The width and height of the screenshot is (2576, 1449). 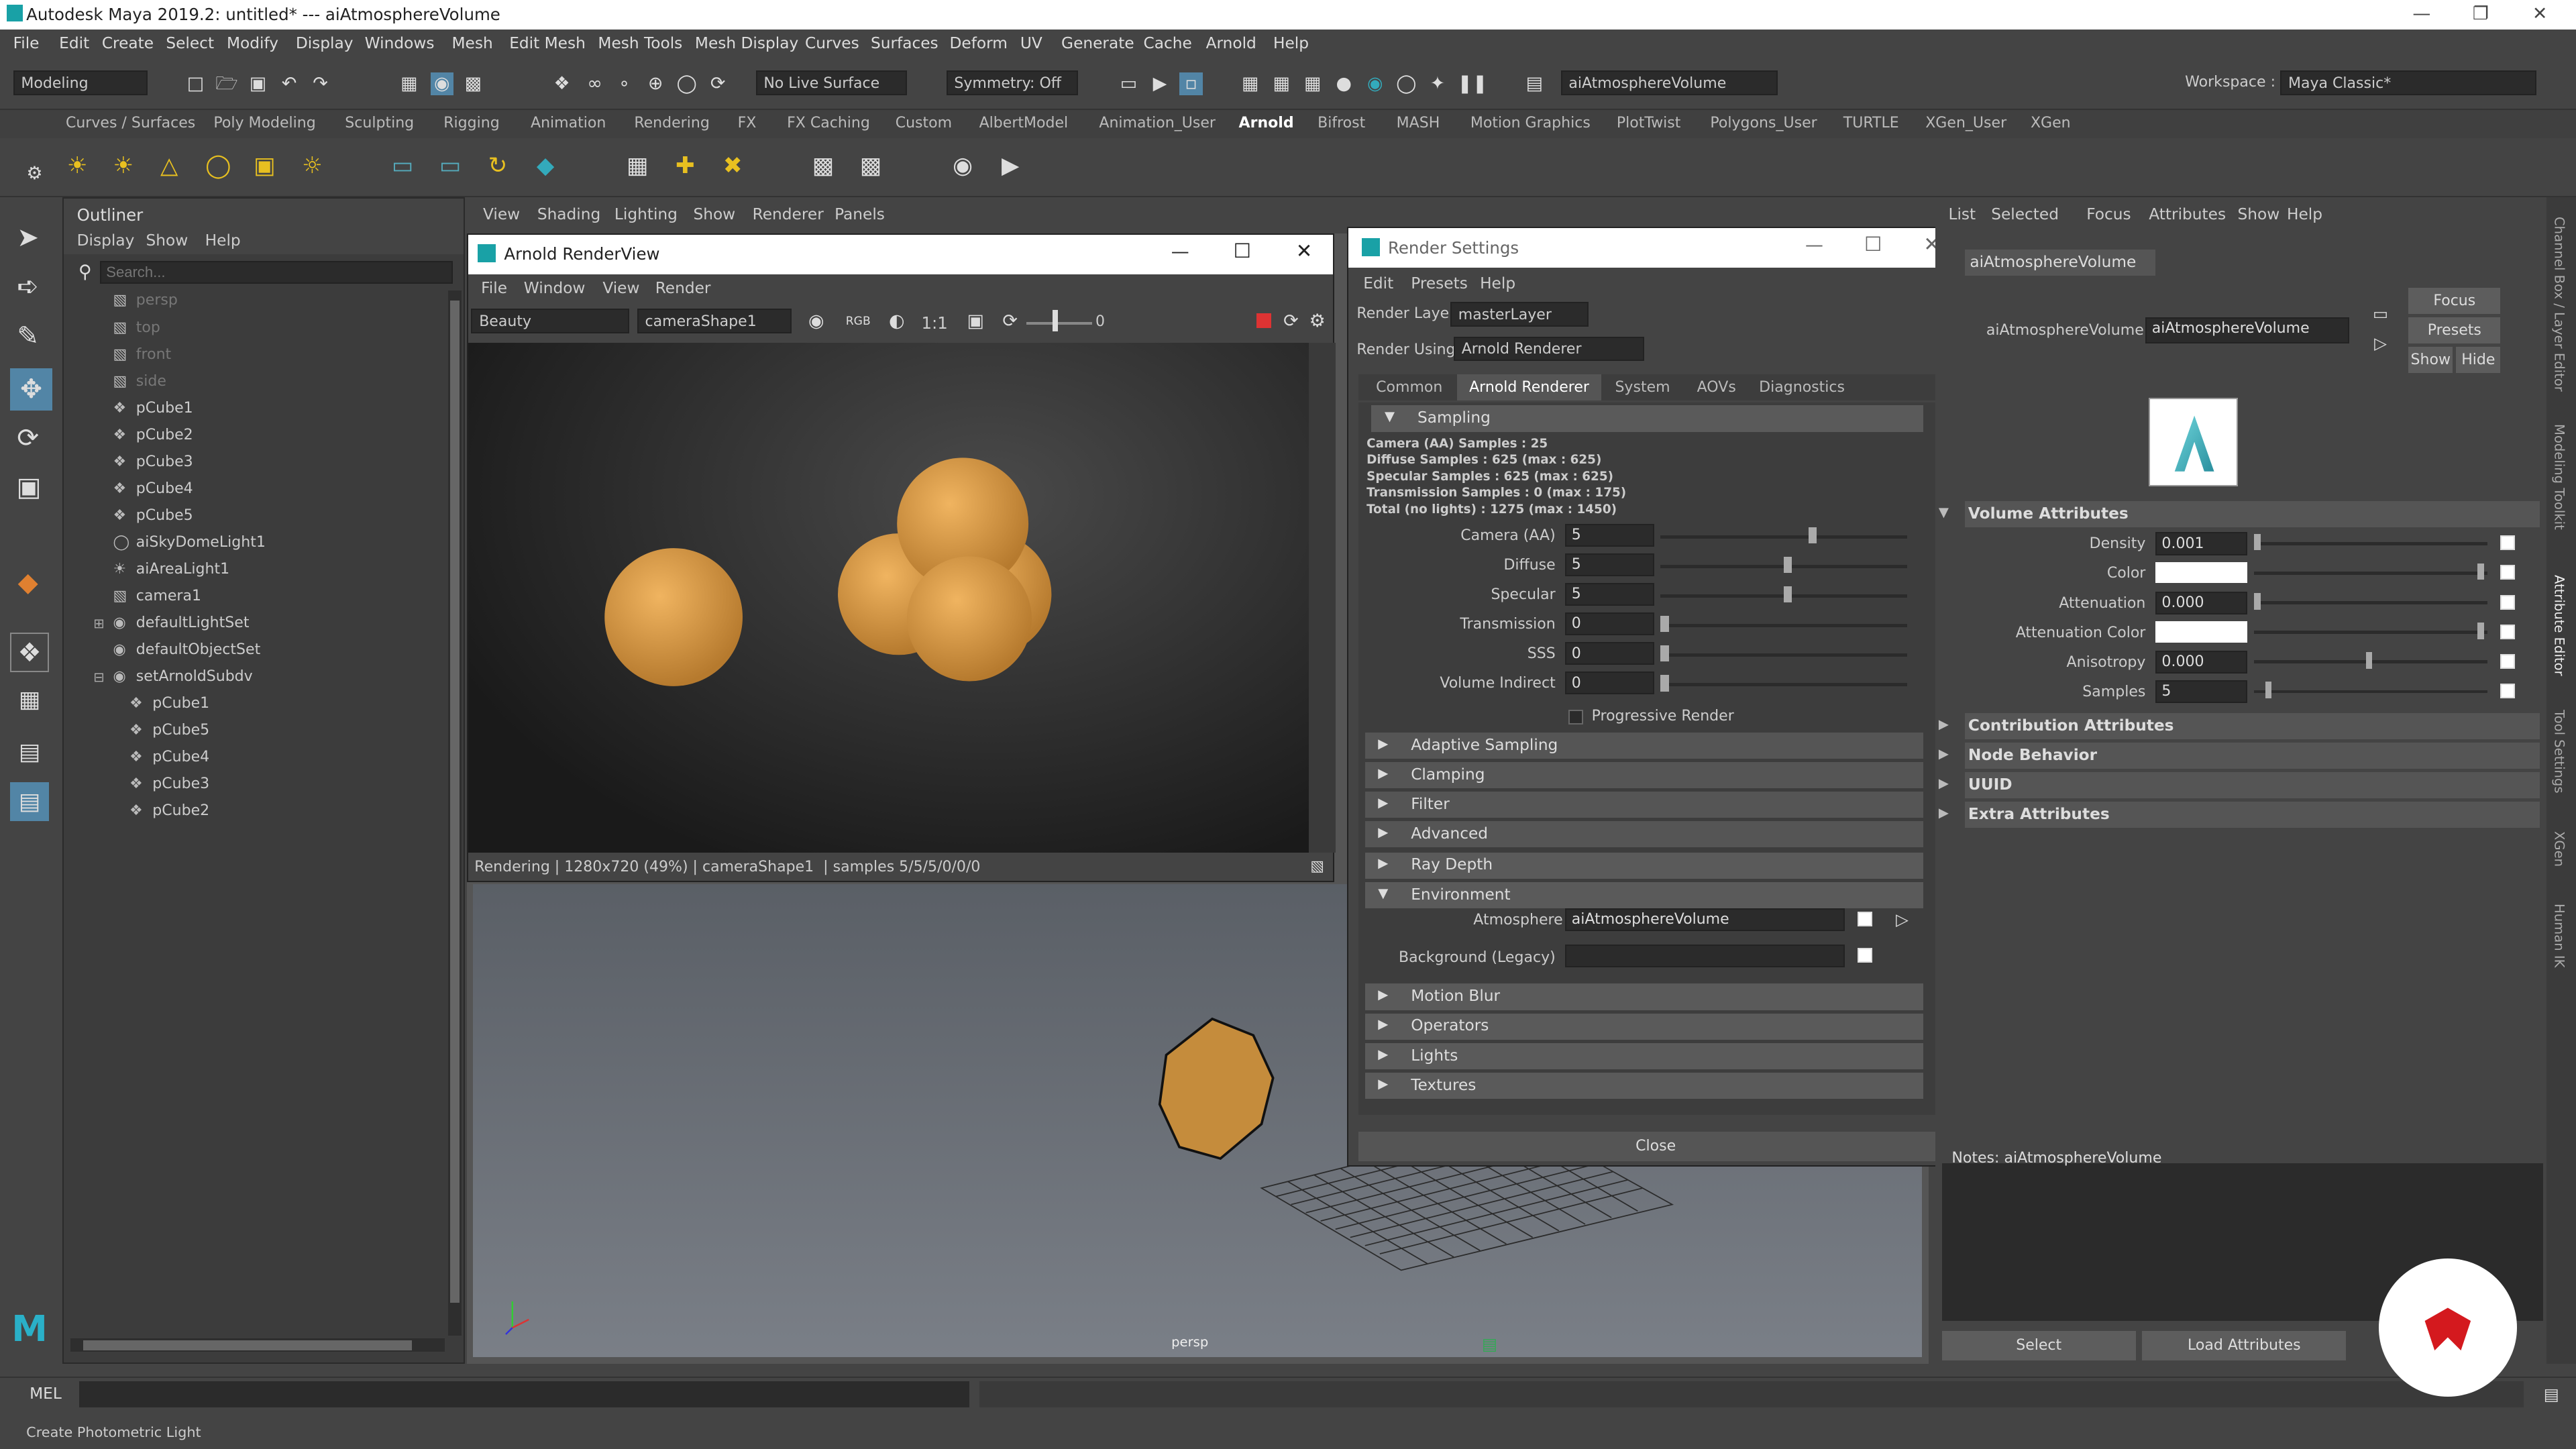 What do you see at coordinates (1962, 214) in the screenshot?
I see `ae-menu-list: List` at bounding box center [1962, 214].